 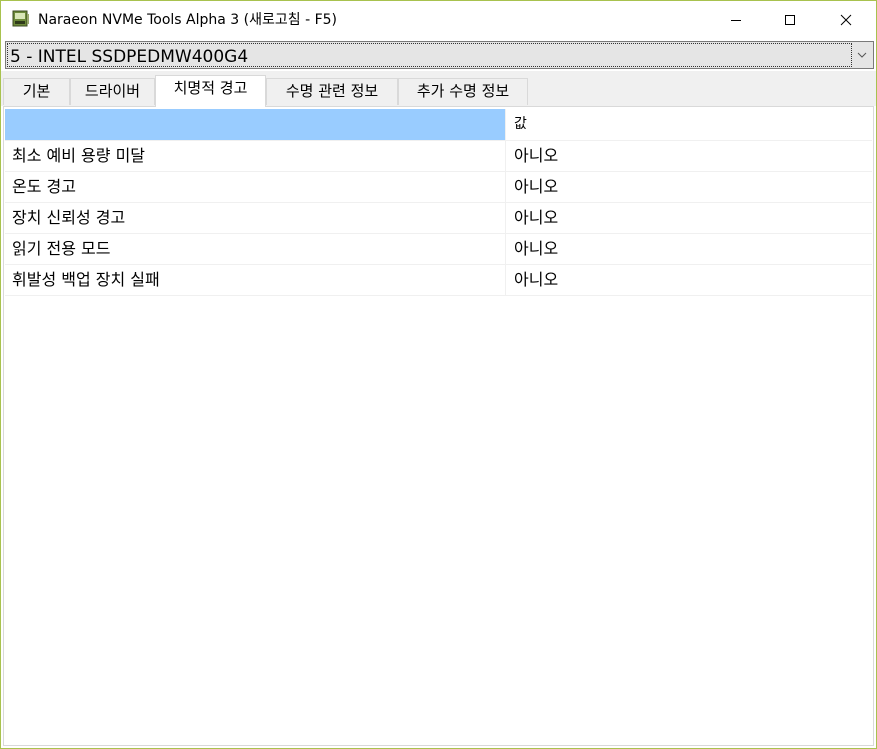 What do you see at coordinates (79, 155) in the screenshot?
I see `cell-name: 최소 예비 용량 미달` at bounding box center [79, 155].